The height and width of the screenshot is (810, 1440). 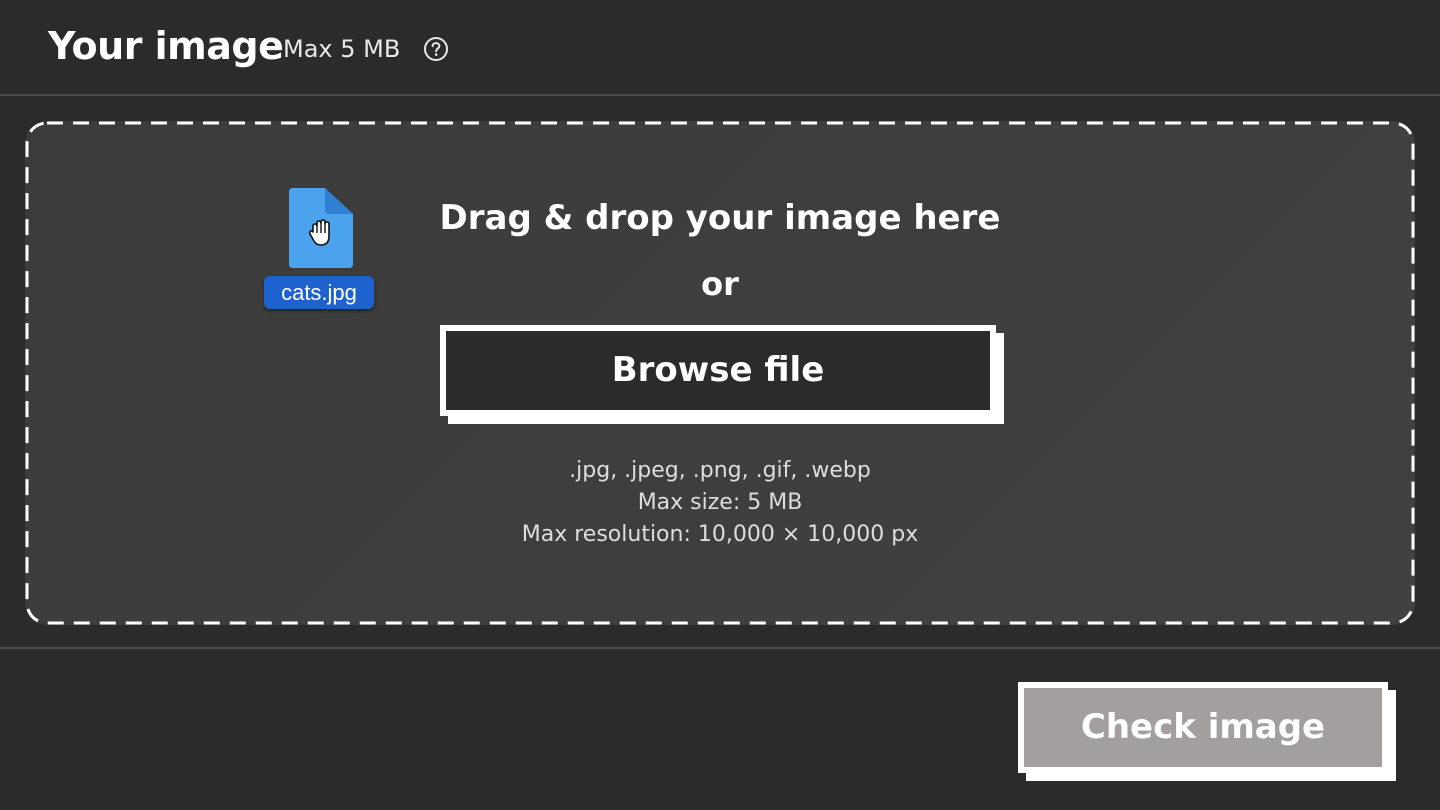 I want to click on or-separator: or, so click(x=720, y=284).